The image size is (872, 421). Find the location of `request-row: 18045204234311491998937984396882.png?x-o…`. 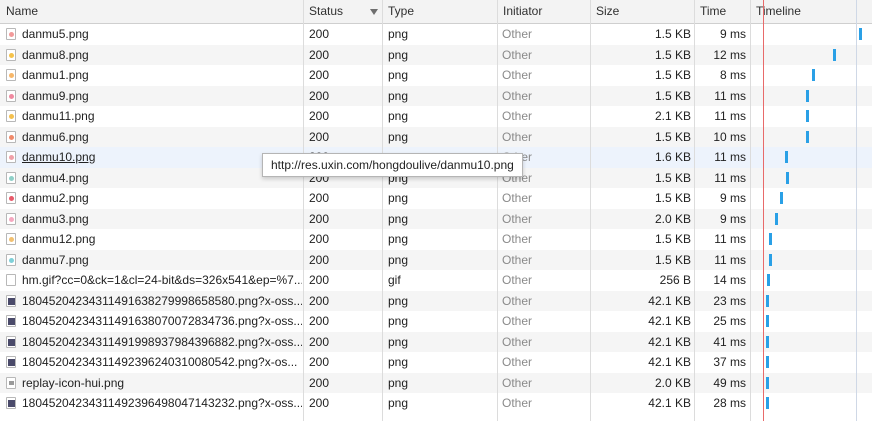

request-row: 18045204234311491998937984396882.png?x-o… is located at coordinates (436, 342).